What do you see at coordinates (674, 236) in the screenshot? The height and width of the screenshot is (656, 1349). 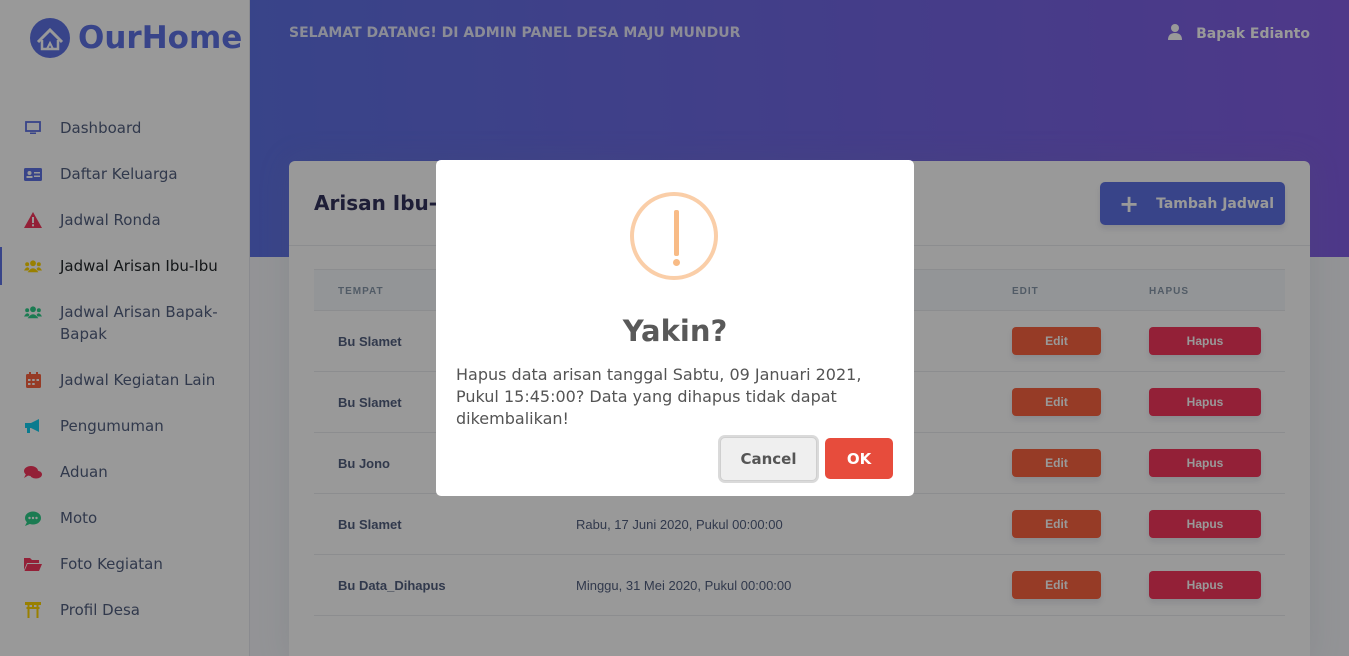 I see `warning-icon` at bounding box center [674, 236].